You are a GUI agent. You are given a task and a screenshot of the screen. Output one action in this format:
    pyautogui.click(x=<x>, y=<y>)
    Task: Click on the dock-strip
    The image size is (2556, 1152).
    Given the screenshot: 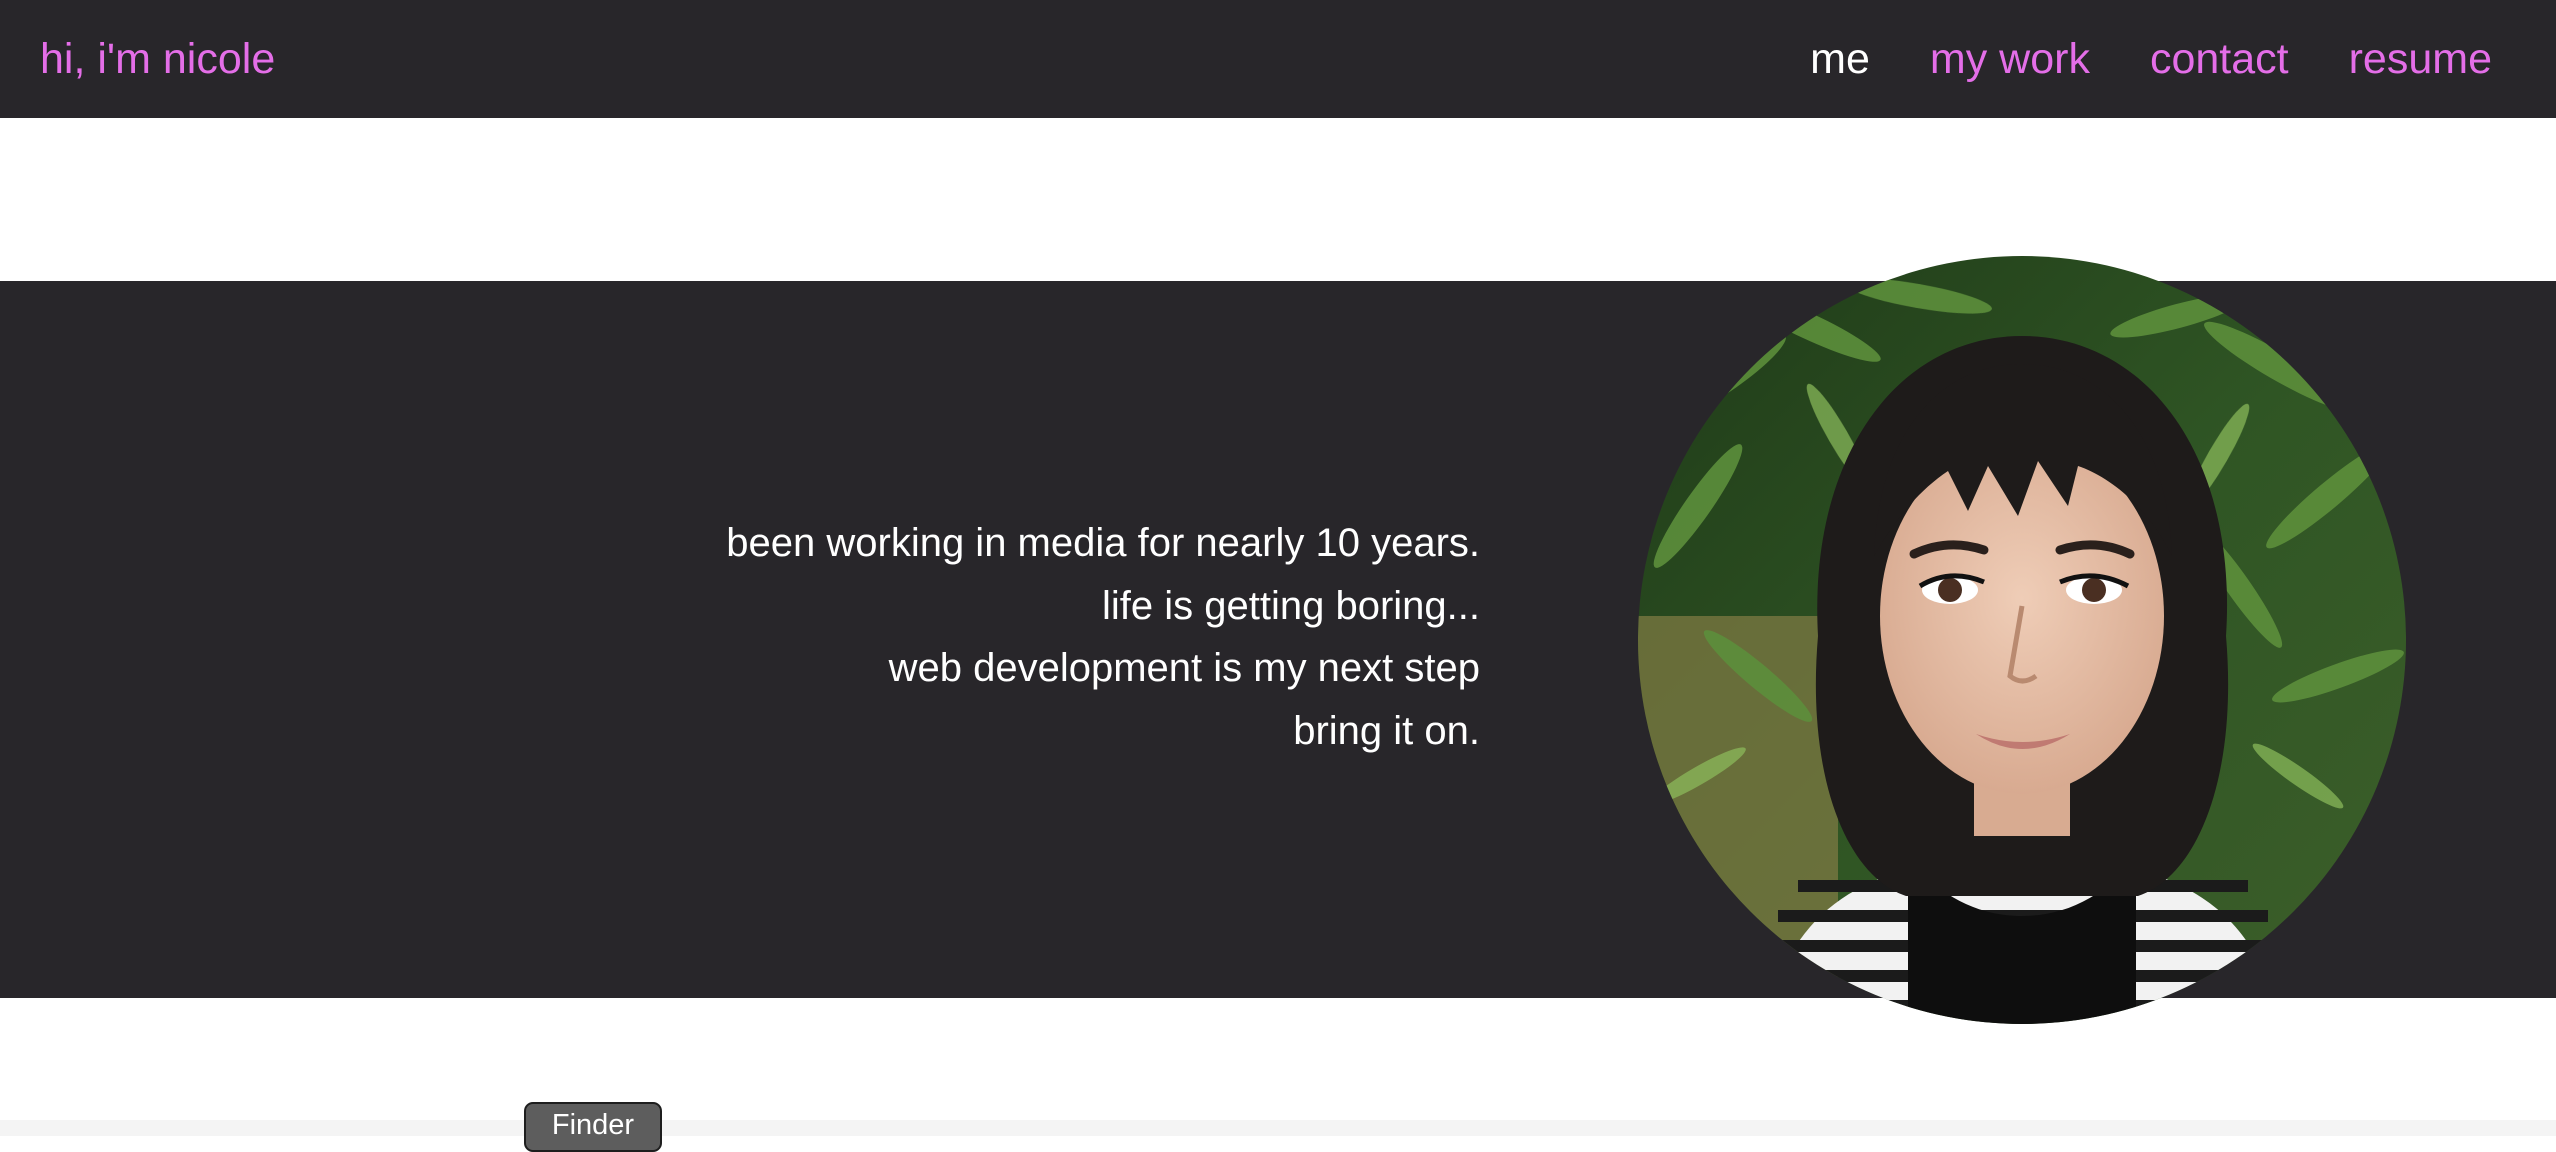 What is the action you would take?
    pyautogui.click(x=1278, y=1128)
    